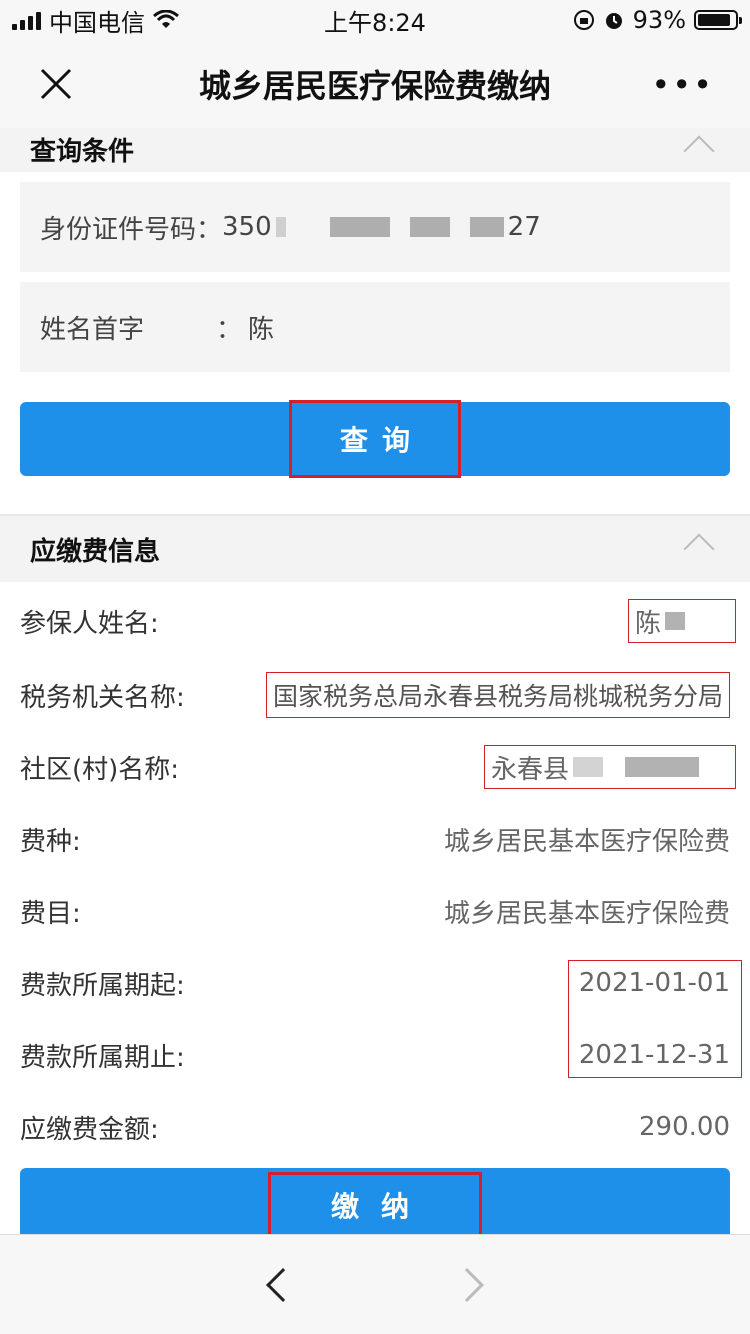  Describe the element at coordinates (102, 985) in the screenshot. I see `row-label: 费款所属期起:` at that location.